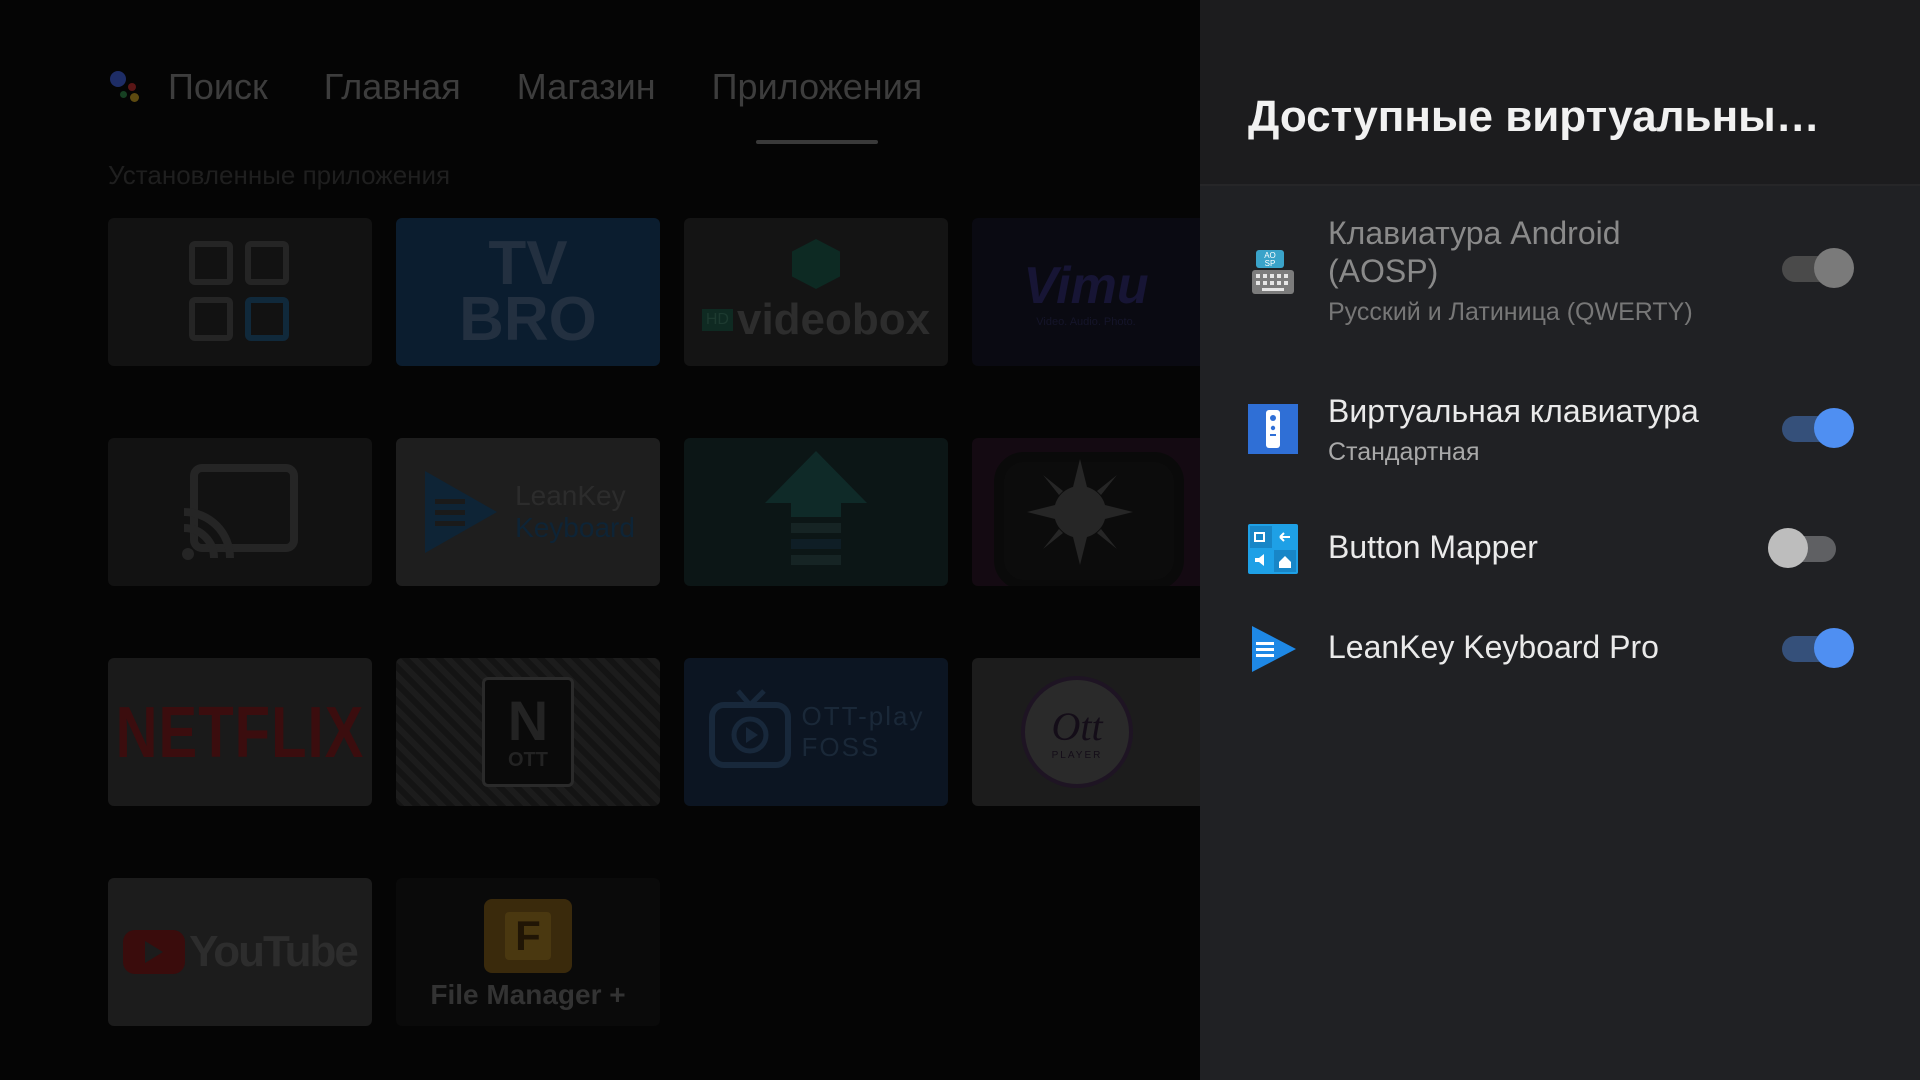 This screenshot has width=1920, height=1080. Describe the element at coordinates (1086, 286) in the screenshot. I see `vimu-logo: Vimu` at that location.